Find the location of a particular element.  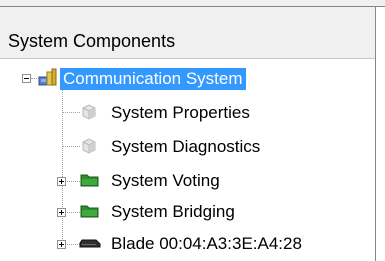

tree-node-label: System Bridging is located at coordinates (173, 211).